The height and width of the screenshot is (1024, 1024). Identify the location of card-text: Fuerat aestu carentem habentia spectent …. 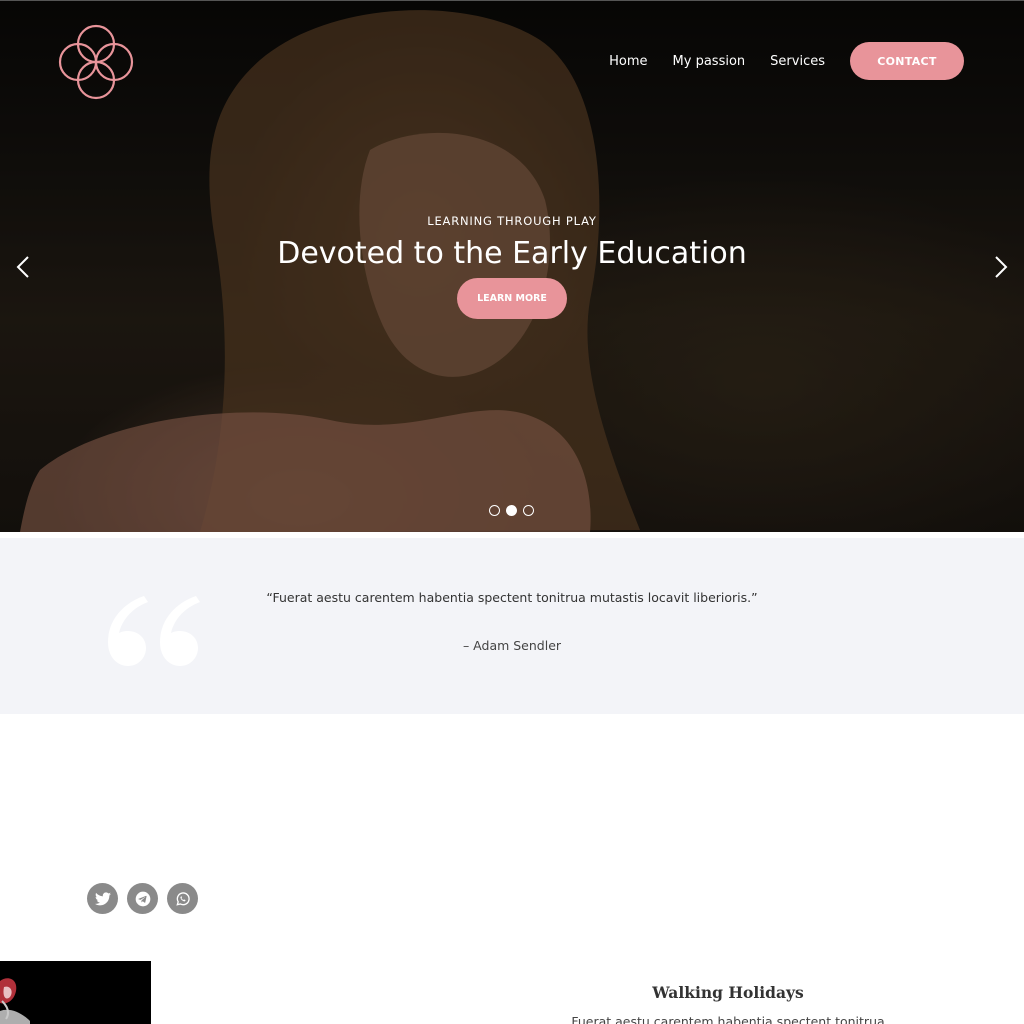
(728, 1019).